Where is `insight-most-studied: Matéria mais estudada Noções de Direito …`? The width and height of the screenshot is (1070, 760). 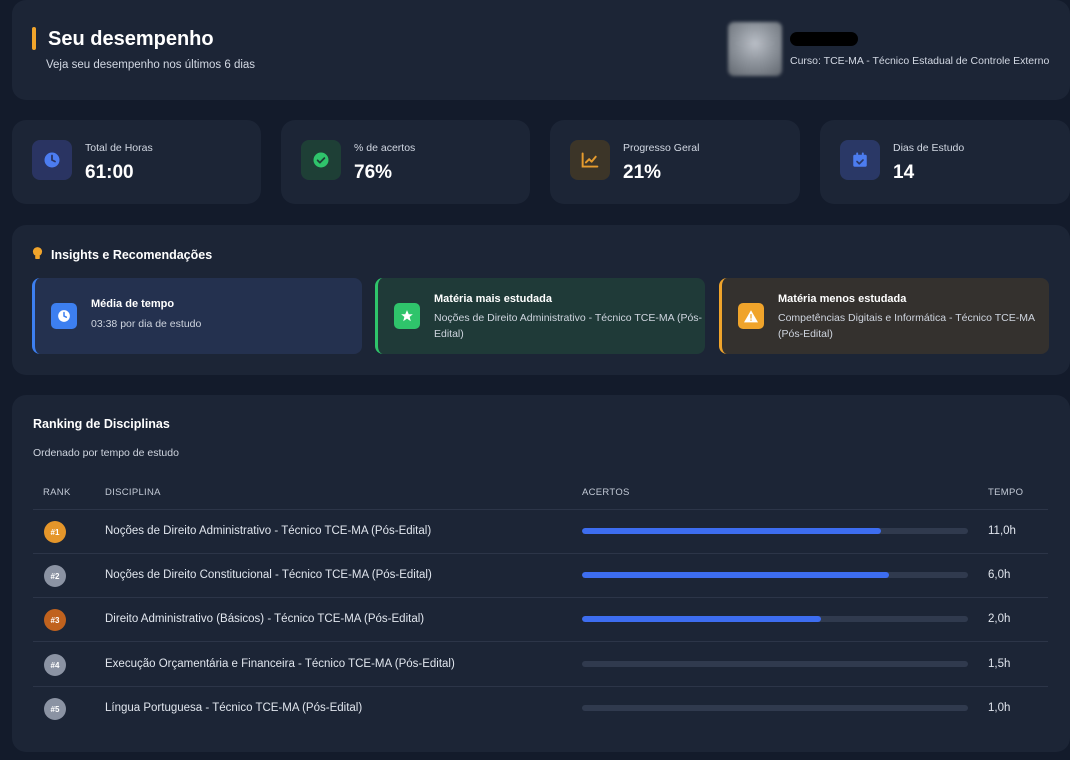
insight-most-studied: Matéria mais estudada Noções de Direito … is located at coordinates (540, 316).